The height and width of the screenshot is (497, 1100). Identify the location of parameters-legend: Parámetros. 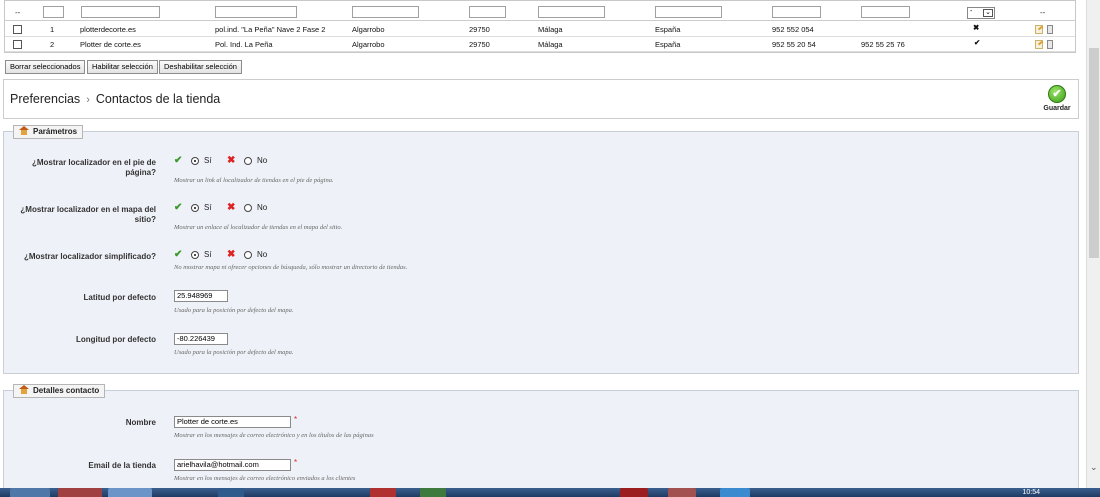
(48, 132).